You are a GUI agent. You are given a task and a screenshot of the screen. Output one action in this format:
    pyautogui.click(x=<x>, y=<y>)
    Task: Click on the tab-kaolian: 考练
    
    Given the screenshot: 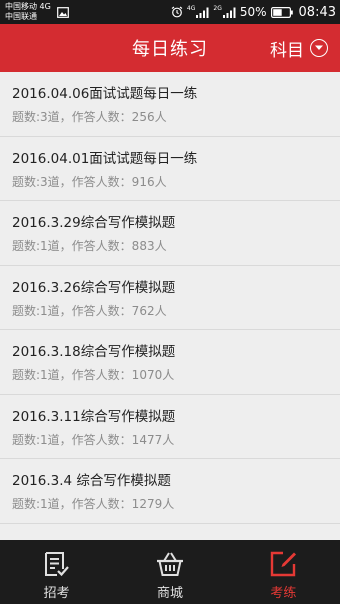 What is the action you would take?
    pyautogui.click(x=283, y=572)
    